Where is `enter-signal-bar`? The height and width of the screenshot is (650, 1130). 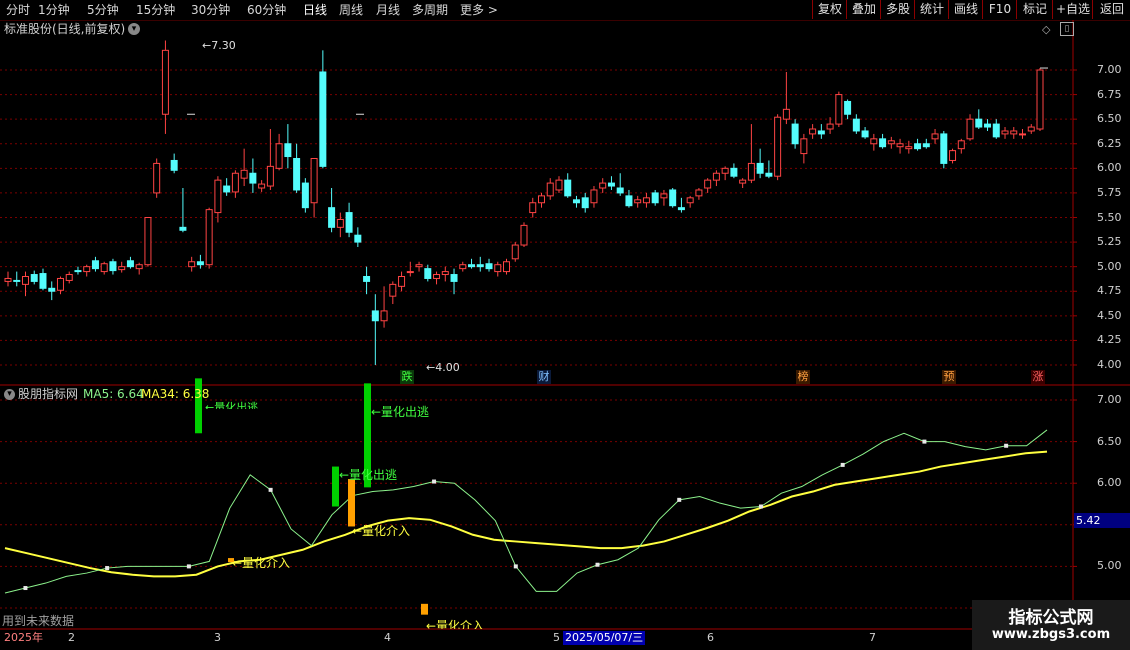
enter-signal-bar is located at coordinates (424, 609).